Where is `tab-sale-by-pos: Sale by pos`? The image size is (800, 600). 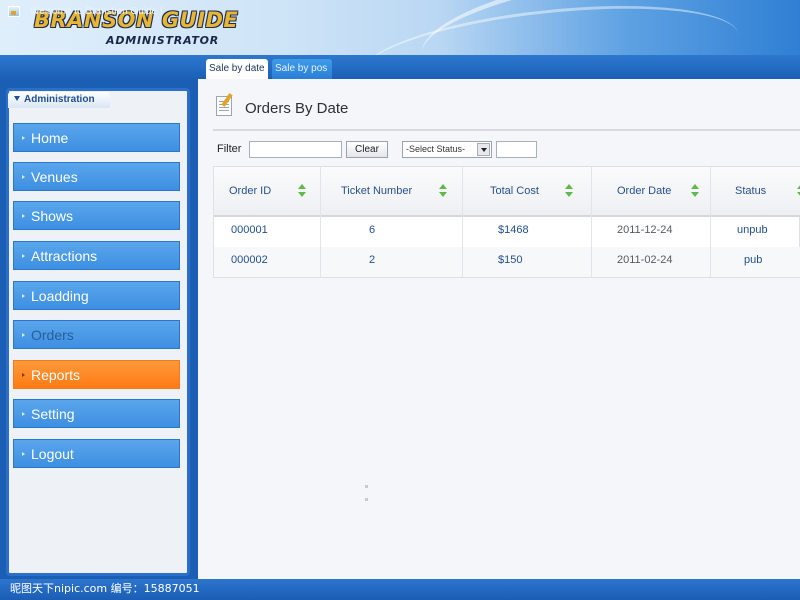 tab-sale-by-pos: Sale by pos is located at coordinates (302, 69).